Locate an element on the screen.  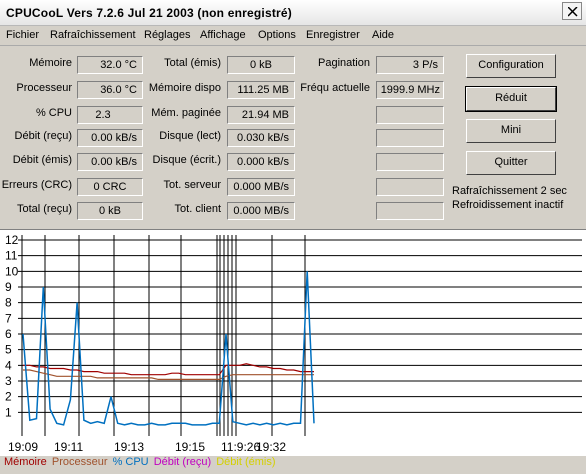
y-tick-label: 1 is located at coordinates (8, 412).